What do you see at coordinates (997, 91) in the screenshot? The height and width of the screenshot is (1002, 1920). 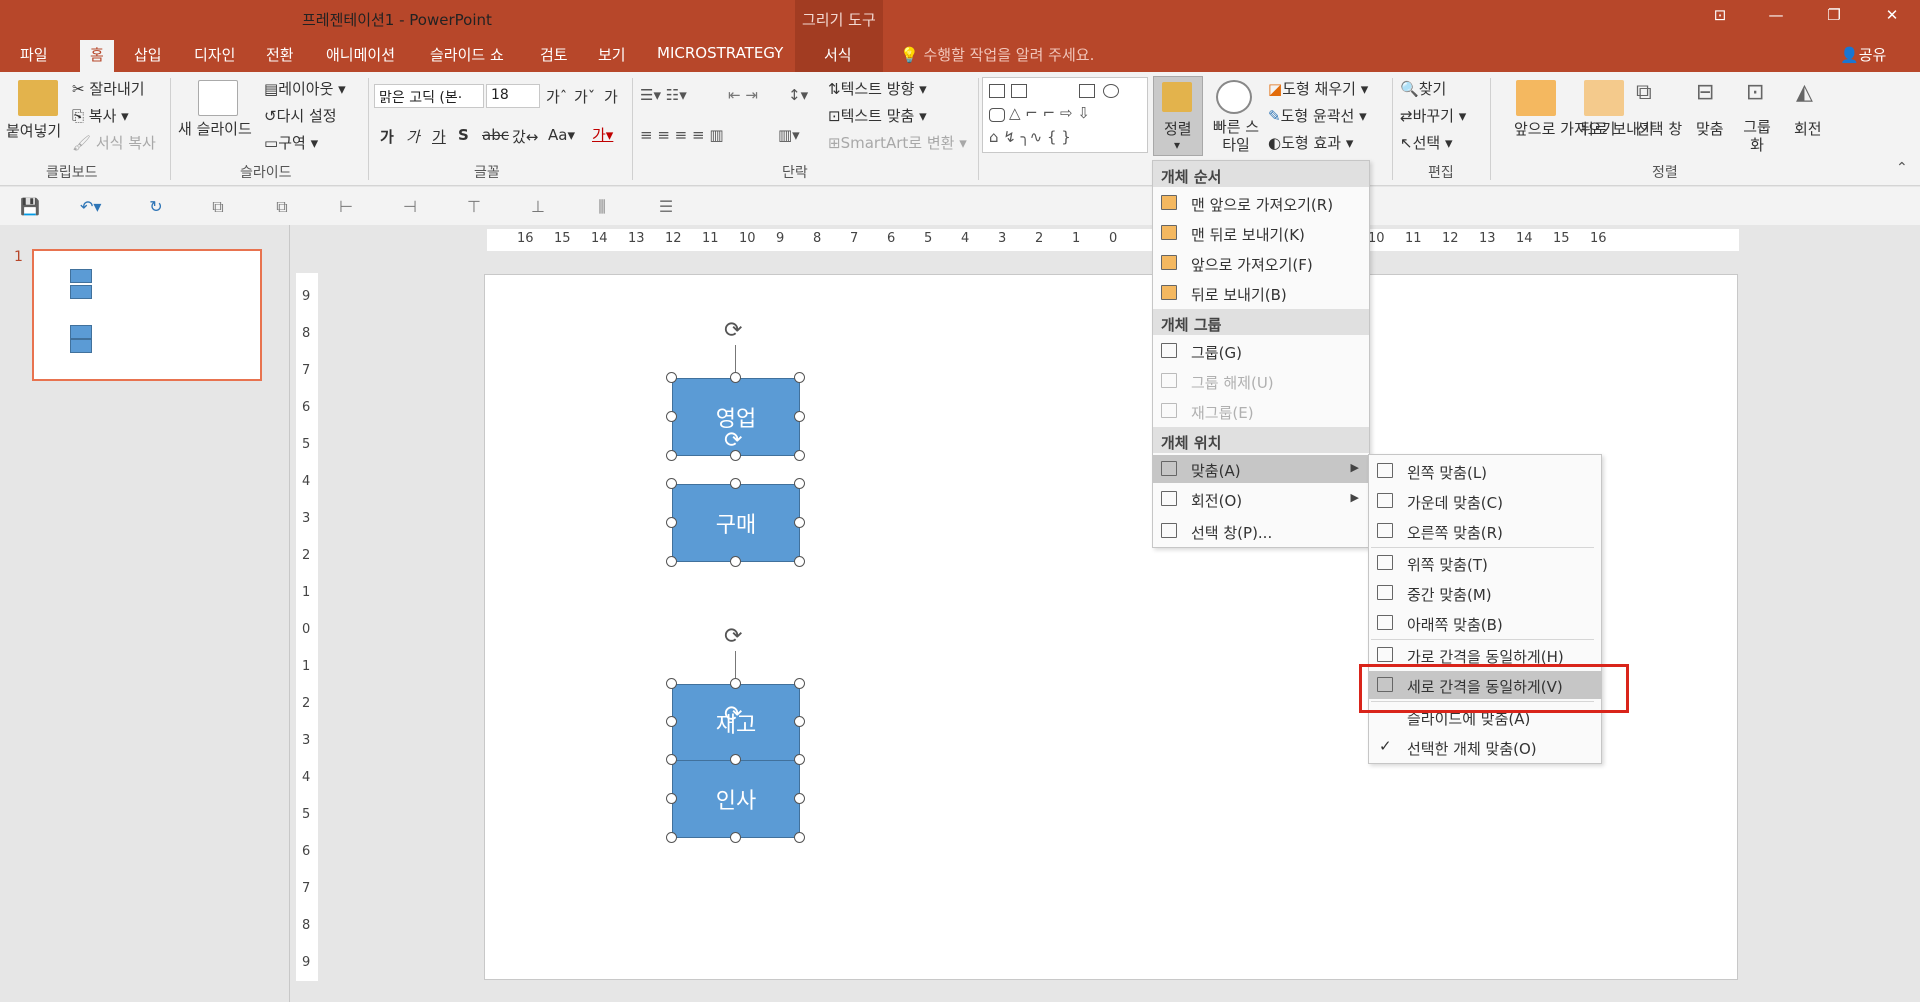 I see `textbox-shape-icon` at bounding box center [997, 91].